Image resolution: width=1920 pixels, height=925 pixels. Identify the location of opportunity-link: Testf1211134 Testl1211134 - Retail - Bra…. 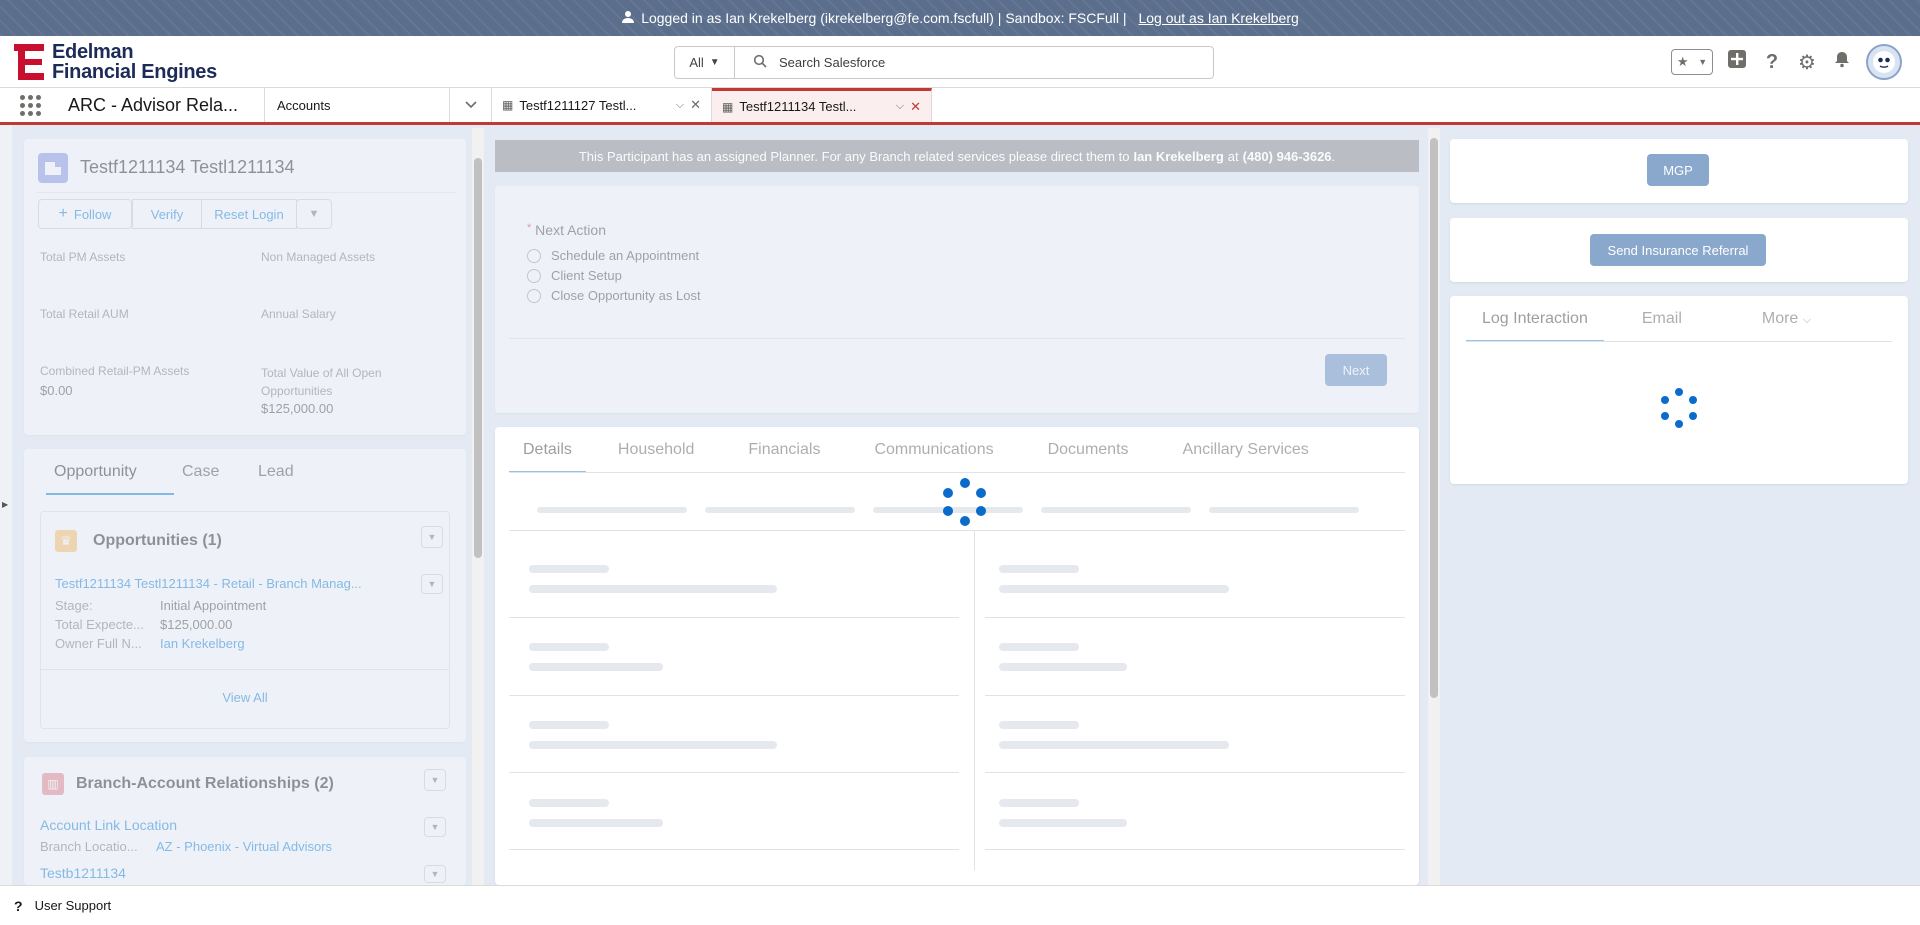
(230, 583).